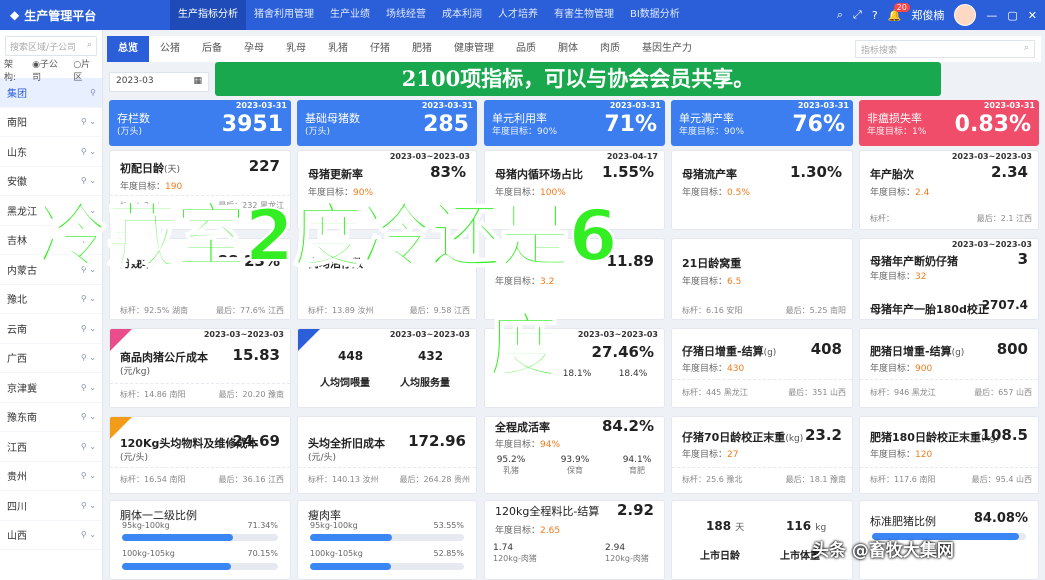 The image size is (1045, 580). I want to click on kpi-card: 2023-03-31 单元利用率 年度目标：90% 71%, so click(574, 123).